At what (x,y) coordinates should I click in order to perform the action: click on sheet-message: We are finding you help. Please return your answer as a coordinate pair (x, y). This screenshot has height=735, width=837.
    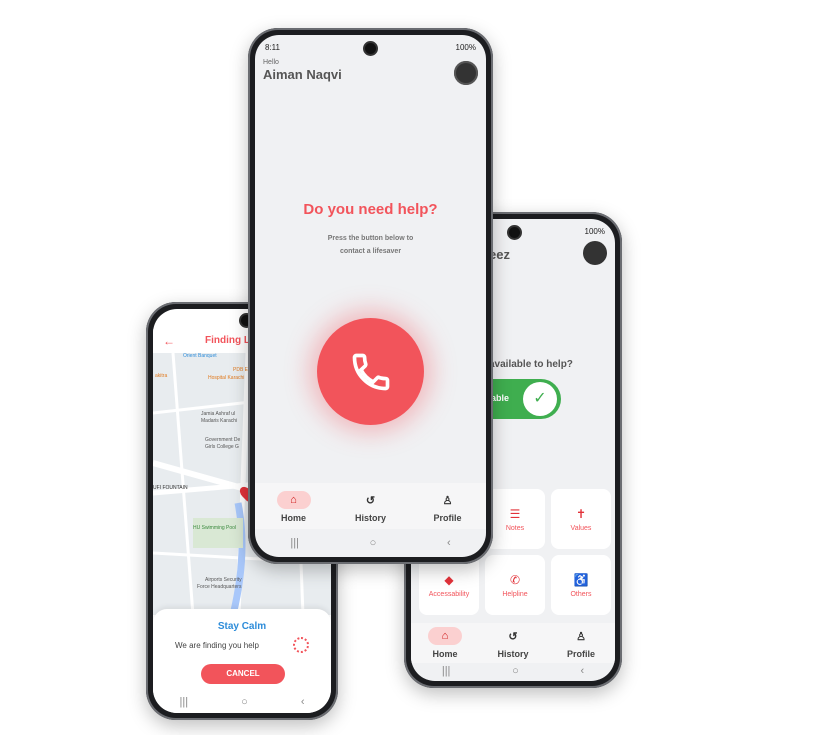
    Looking at the image, I should click on (217, 645).